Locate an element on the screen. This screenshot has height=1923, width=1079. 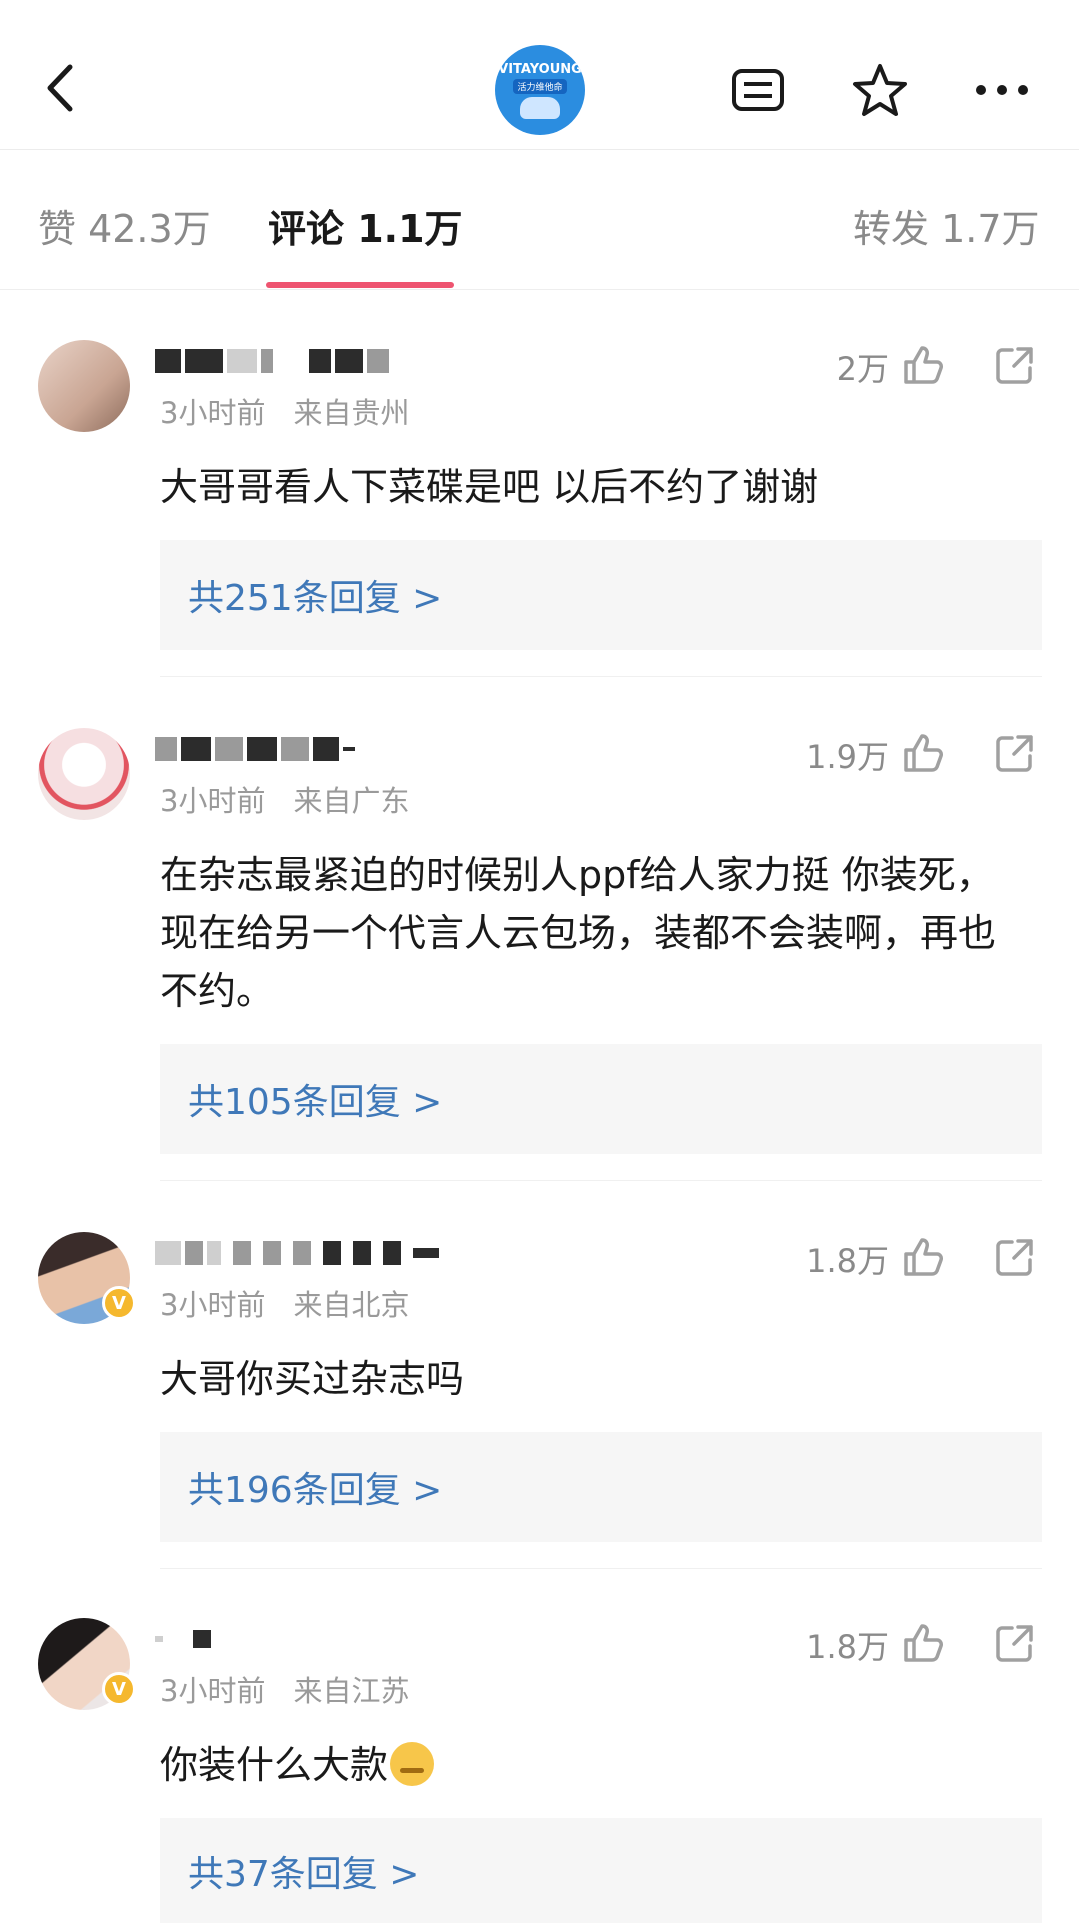
view-replies-button: 共37条回复 > is located at coordinates (601, 1870).